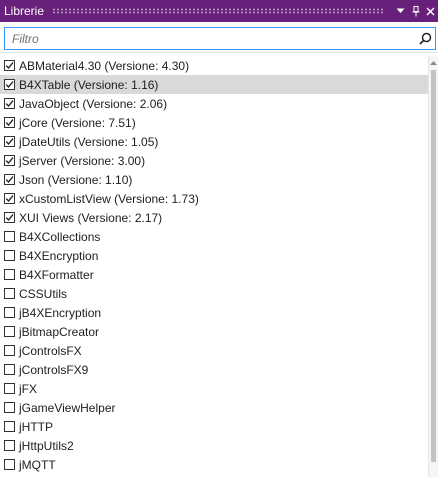 The width and height of the screenshot is (438, 477). What do you see at coordinates (214, 84) in the screenshot?
I see `library-item: B4XTable (Versione: 1.16)` at bounding box center [214, 84].